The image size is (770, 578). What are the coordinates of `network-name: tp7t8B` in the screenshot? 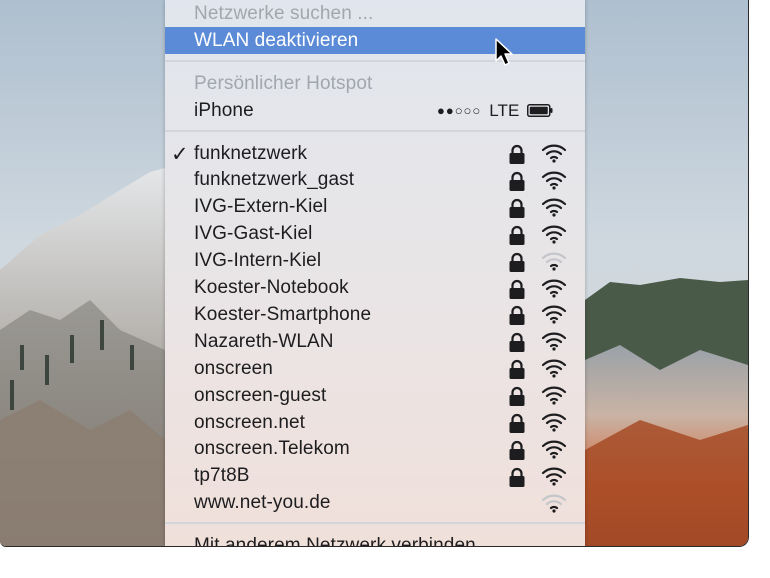 It's located at (222, 476).